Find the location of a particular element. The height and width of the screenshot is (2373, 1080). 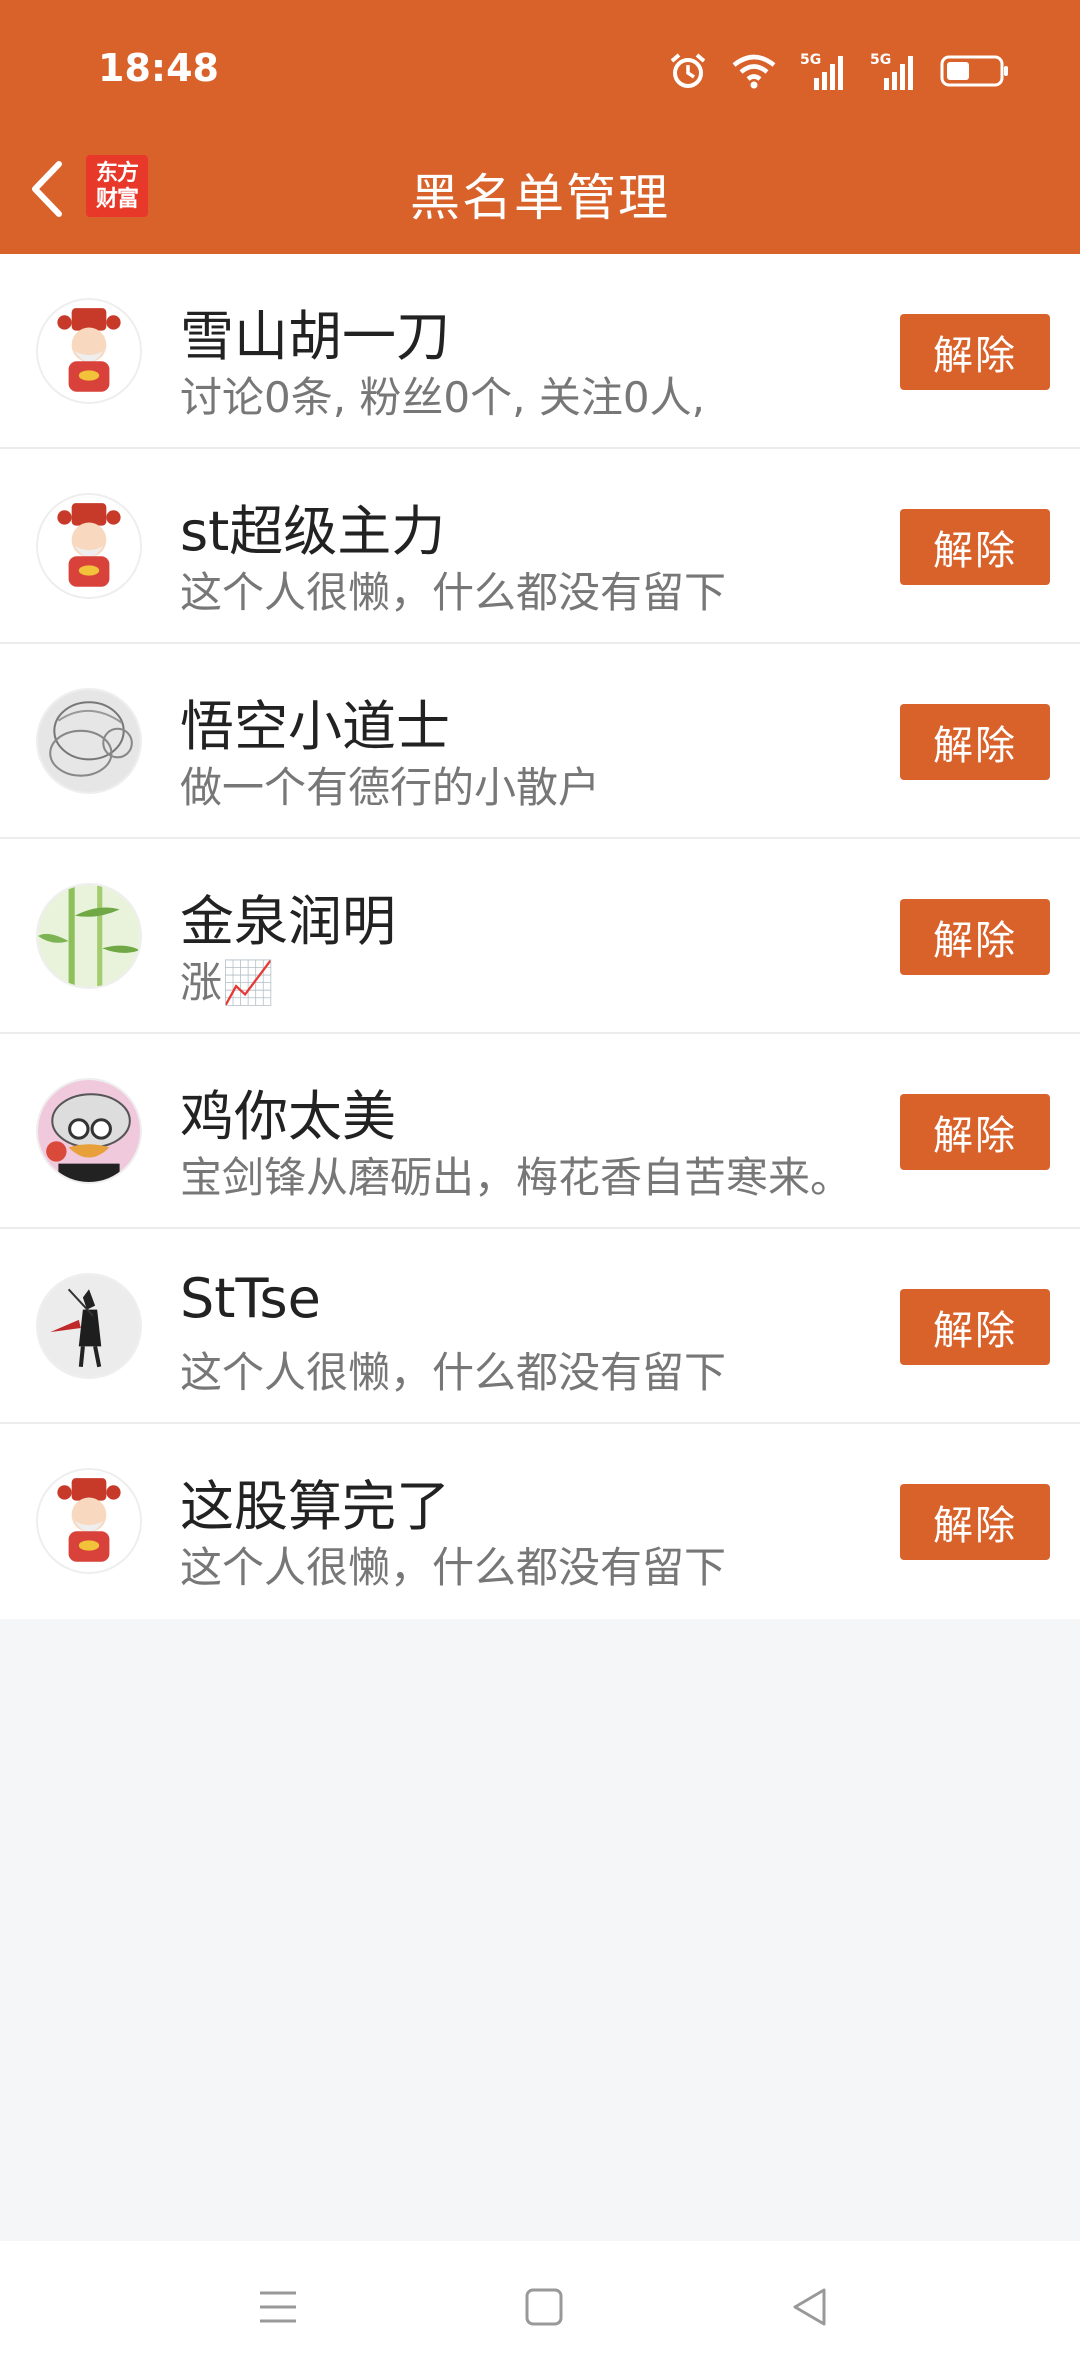

ink-figure-avatar-icon is located at coordinates (89, 1326).